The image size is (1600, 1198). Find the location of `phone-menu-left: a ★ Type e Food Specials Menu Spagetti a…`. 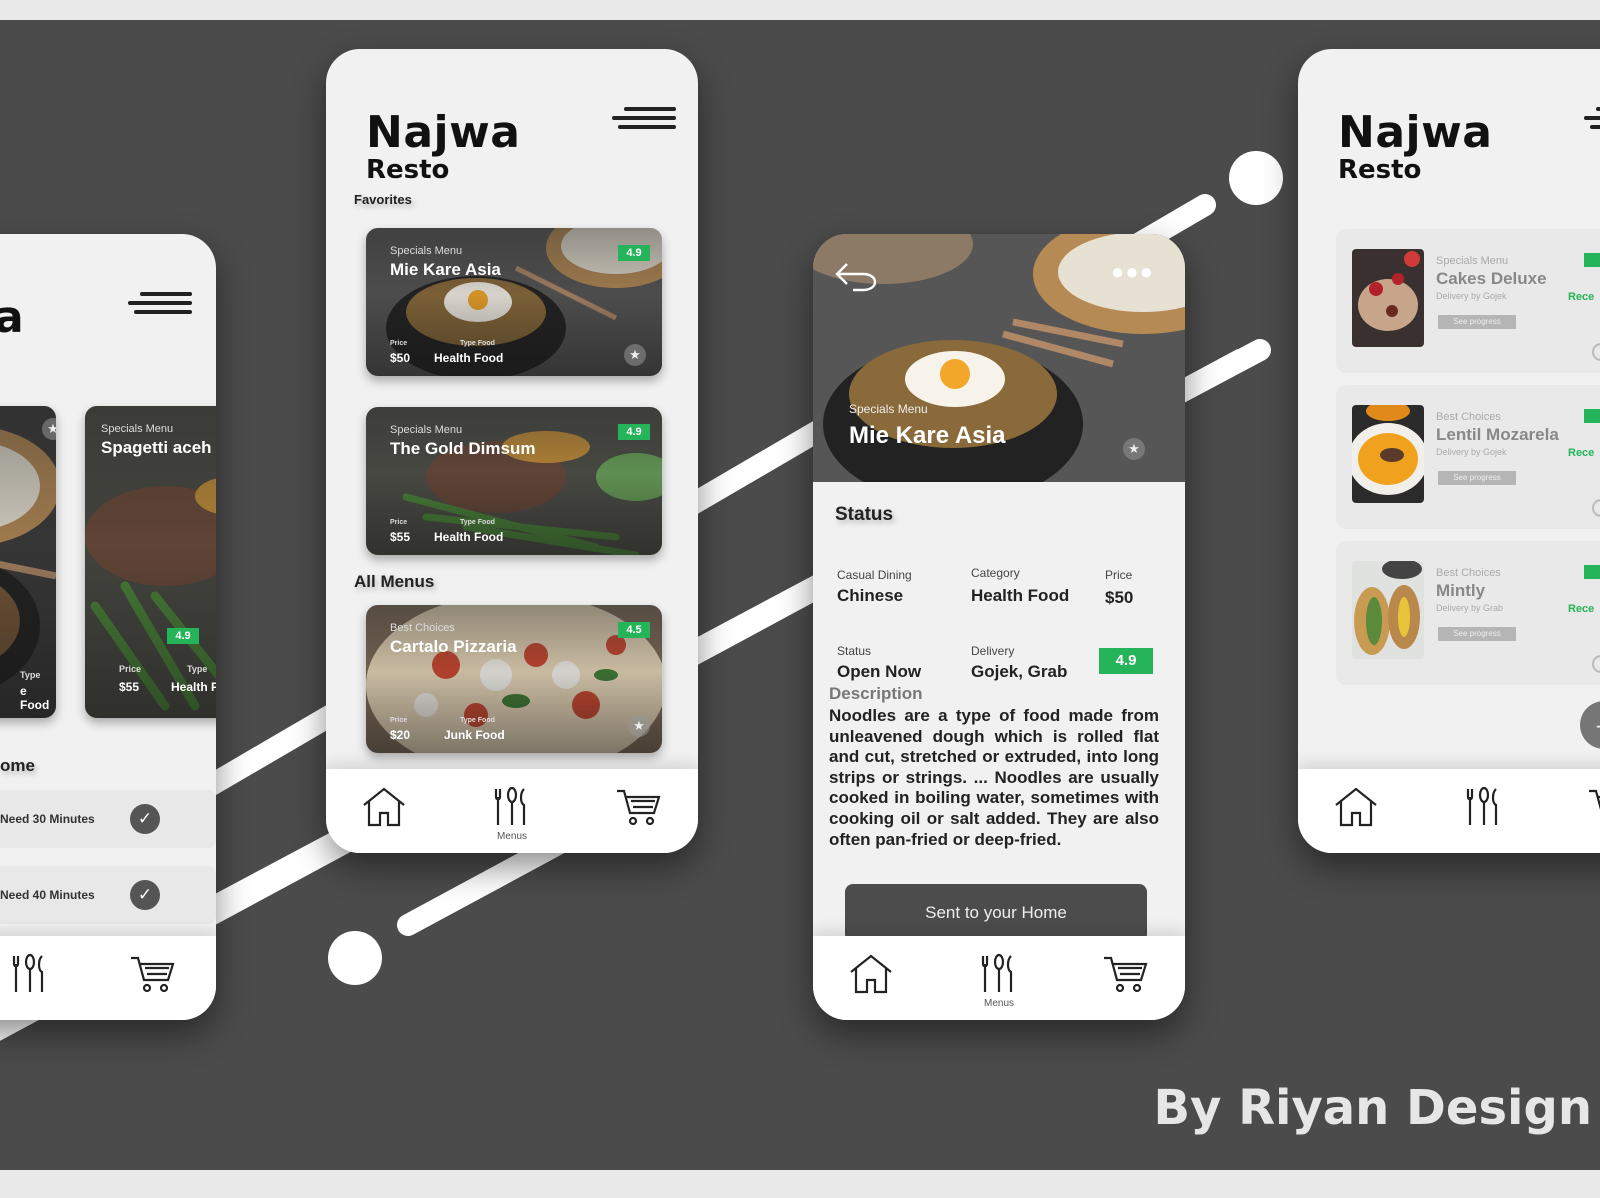

phone-menu-left: a ★ Type e Food Specials Menu Spagetti a… is located at coordinates (108, 627).